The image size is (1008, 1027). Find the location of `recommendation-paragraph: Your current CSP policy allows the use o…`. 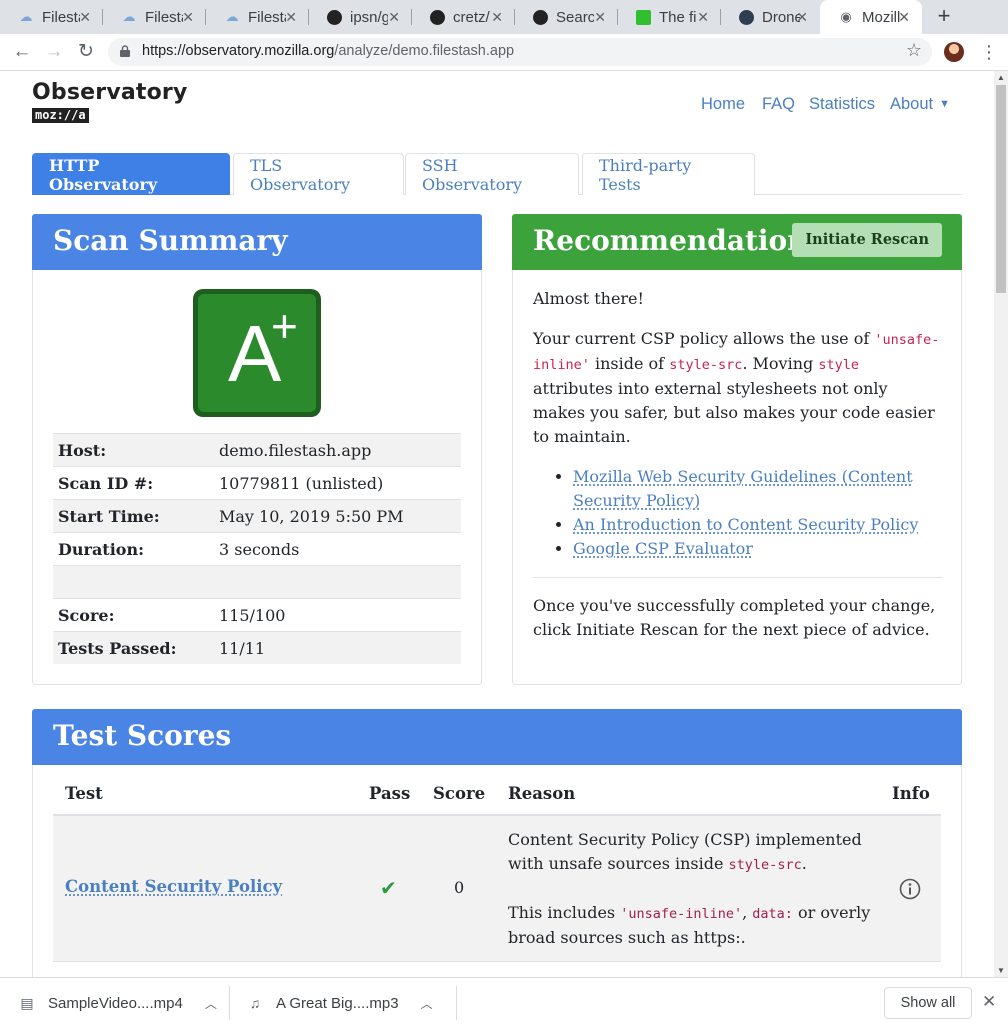

recommendation-paragraph: Your current CSP policy allows the use o… is located at coordinates (736, 387).